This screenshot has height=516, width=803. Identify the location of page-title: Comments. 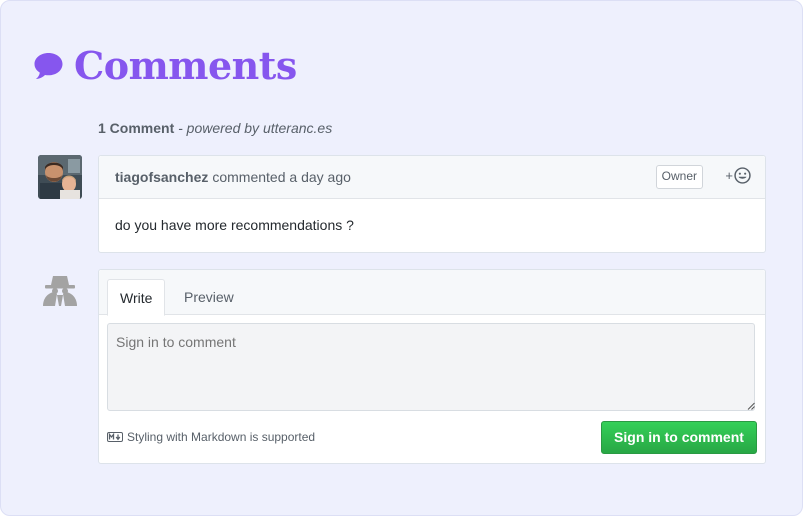
(185, 65).